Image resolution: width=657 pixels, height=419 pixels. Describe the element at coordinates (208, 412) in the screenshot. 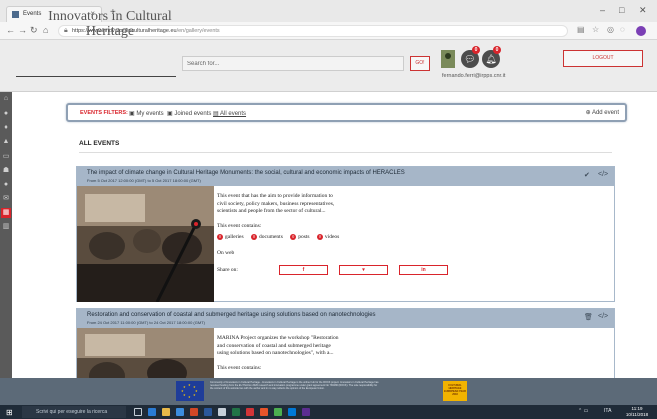

I see `word-icon` at that location.